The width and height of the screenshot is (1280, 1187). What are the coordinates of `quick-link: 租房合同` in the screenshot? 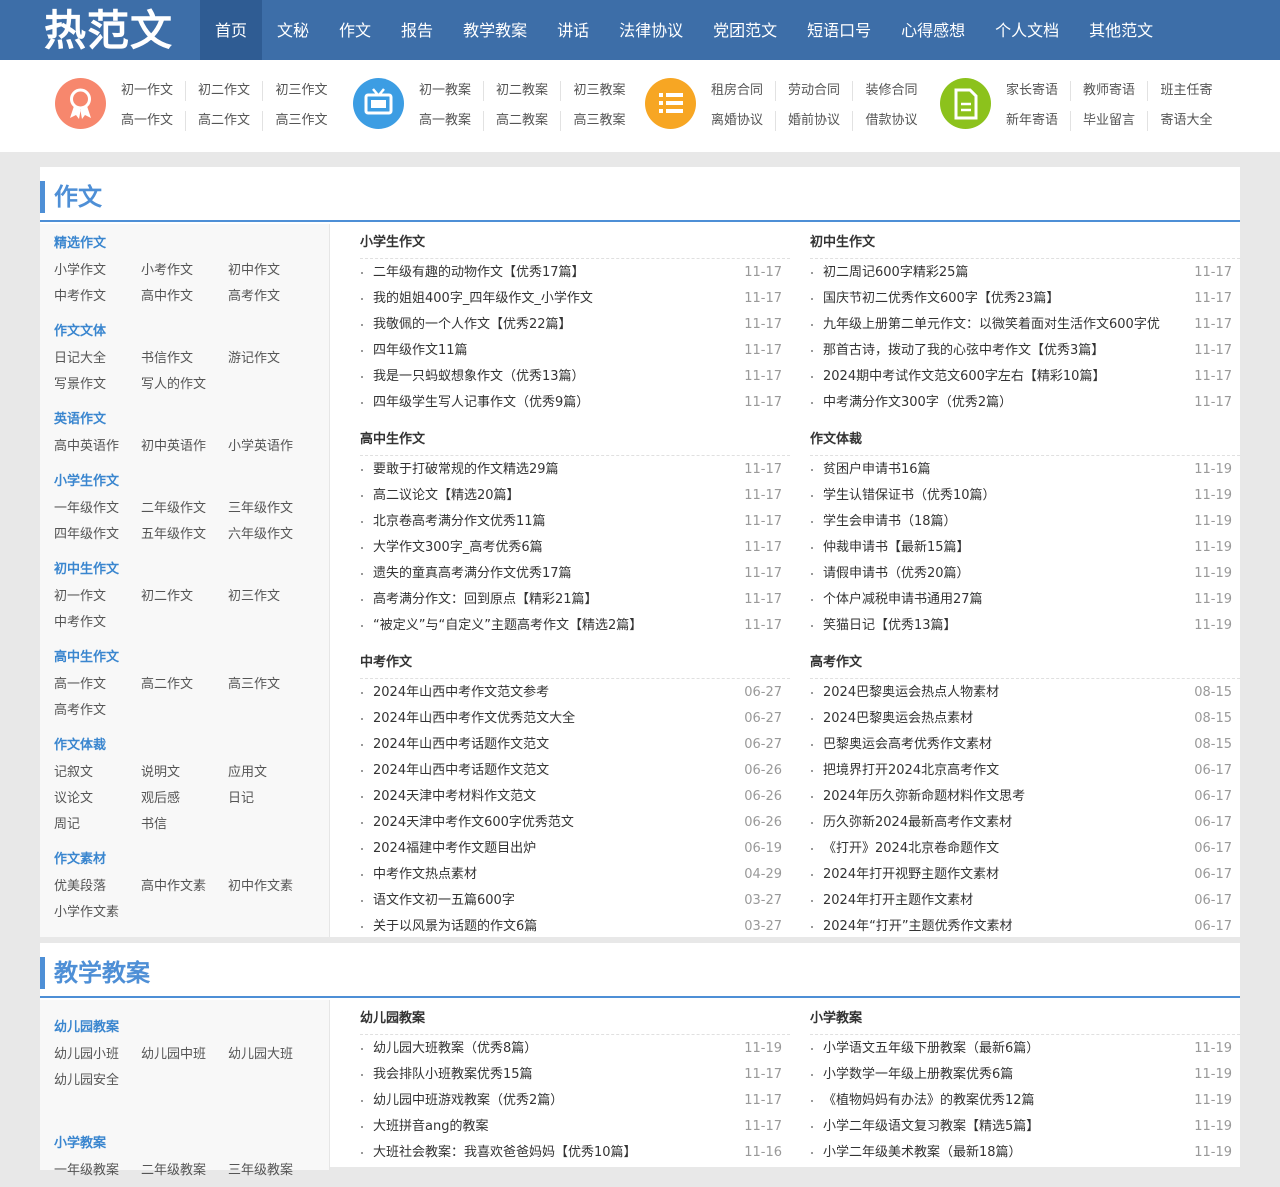 It's located at (737, 91).